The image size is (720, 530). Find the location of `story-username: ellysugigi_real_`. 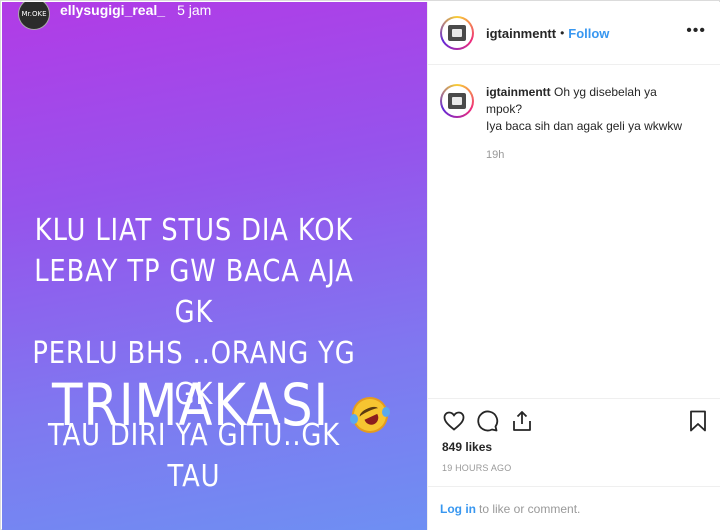

story-username: ellysugigi_real_ is located at coordinates (112, 10).